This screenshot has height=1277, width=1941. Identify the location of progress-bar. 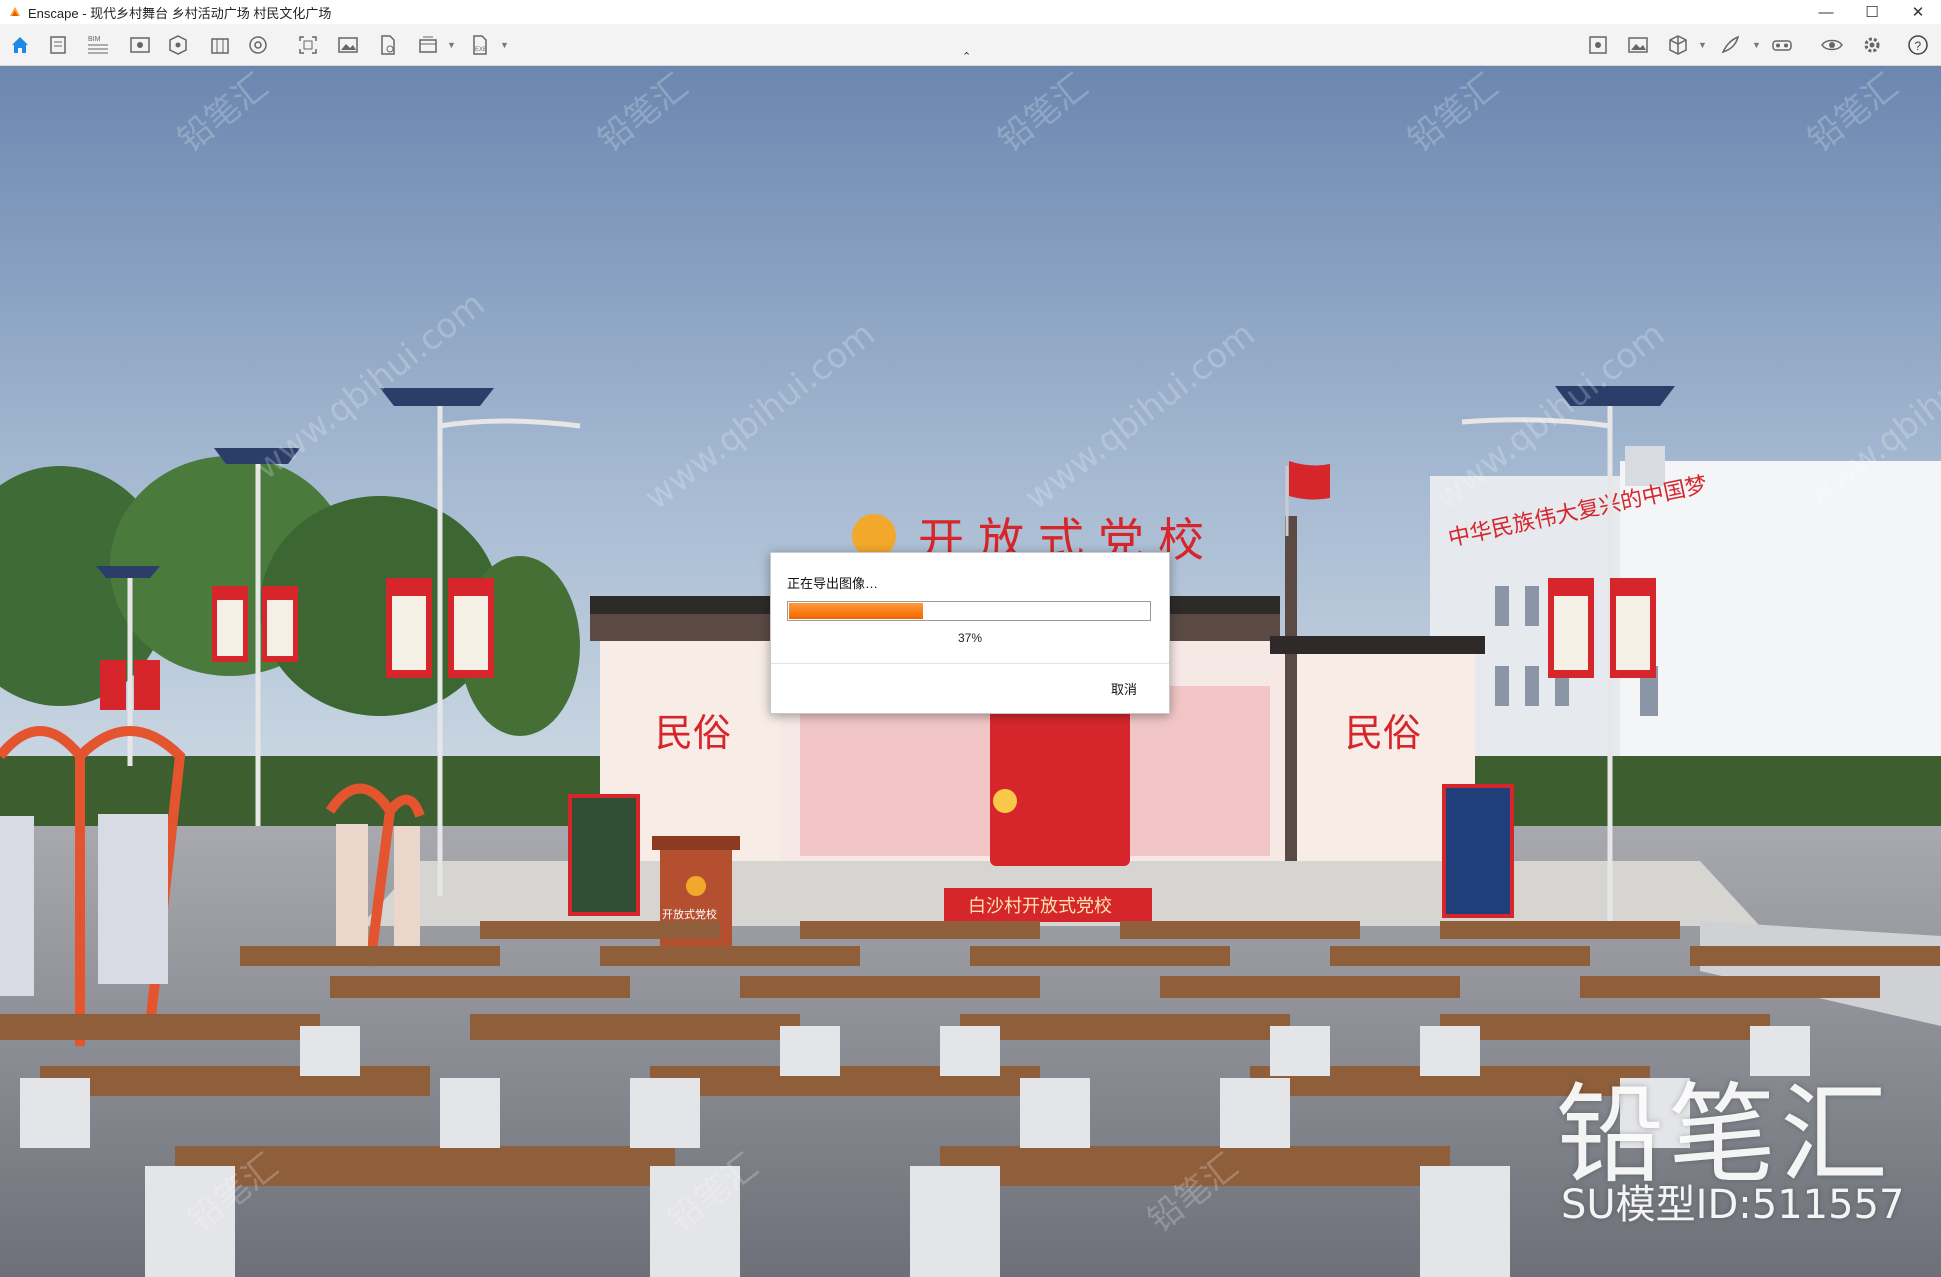
(969, 611).